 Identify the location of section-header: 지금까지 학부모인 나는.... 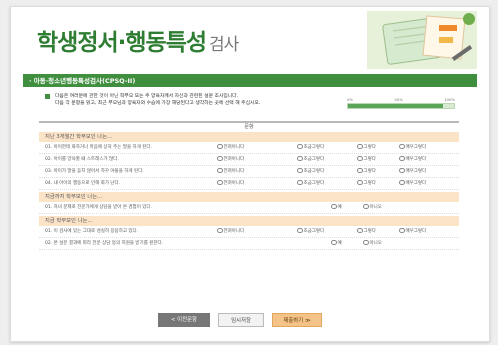
(249, 197).